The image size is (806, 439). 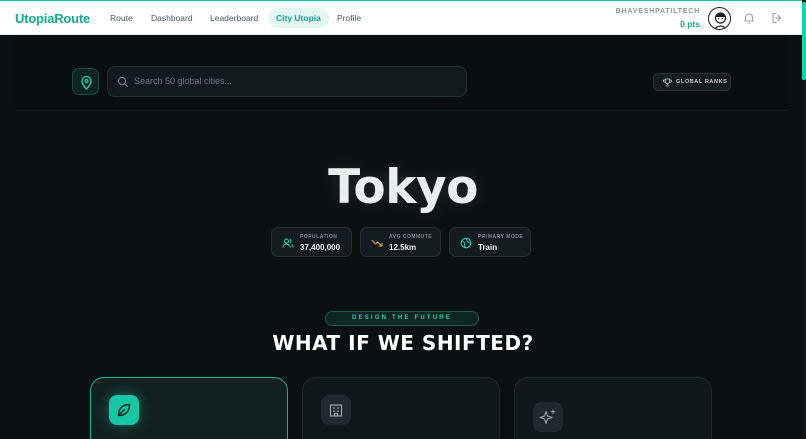 What do you see at coordinates (189, 408) in the screenshot?
I see `scenario-card-green` at bounding box center [189, 408].